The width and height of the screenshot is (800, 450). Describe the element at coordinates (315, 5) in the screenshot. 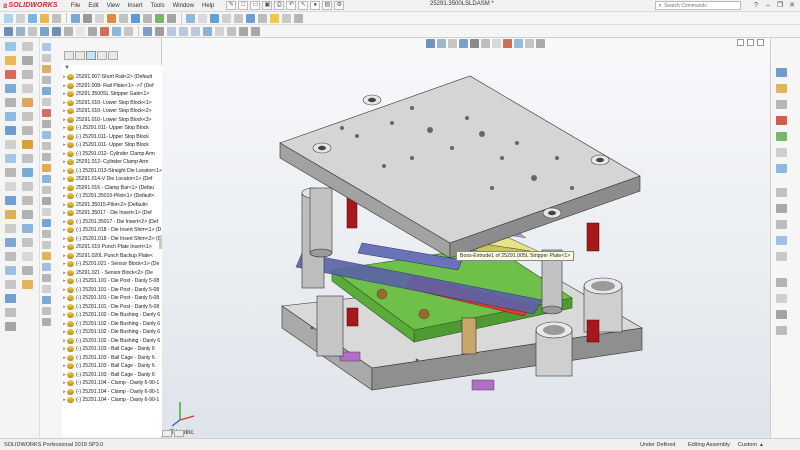

I see `rebuild-icon: ●` at that location.